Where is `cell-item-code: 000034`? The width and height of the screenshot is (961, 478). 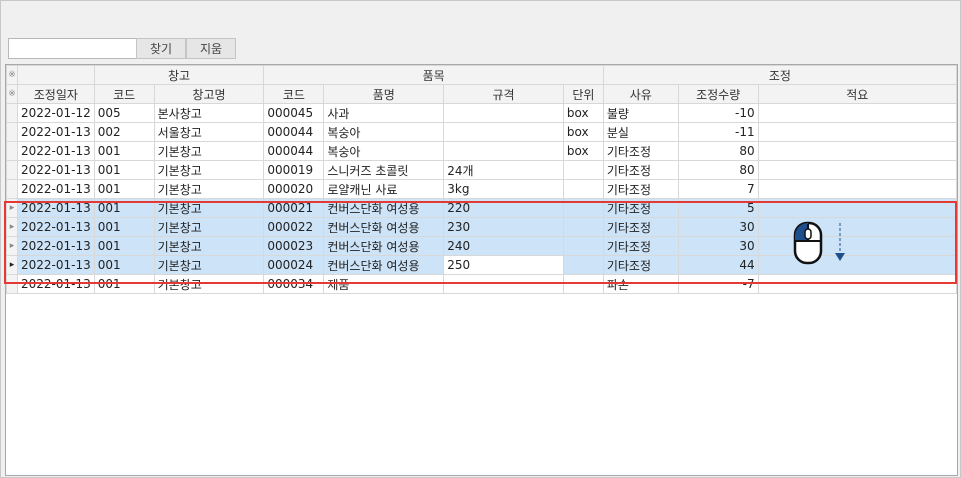
cell-item-code: 000034 is located at coordinates (294, 284).